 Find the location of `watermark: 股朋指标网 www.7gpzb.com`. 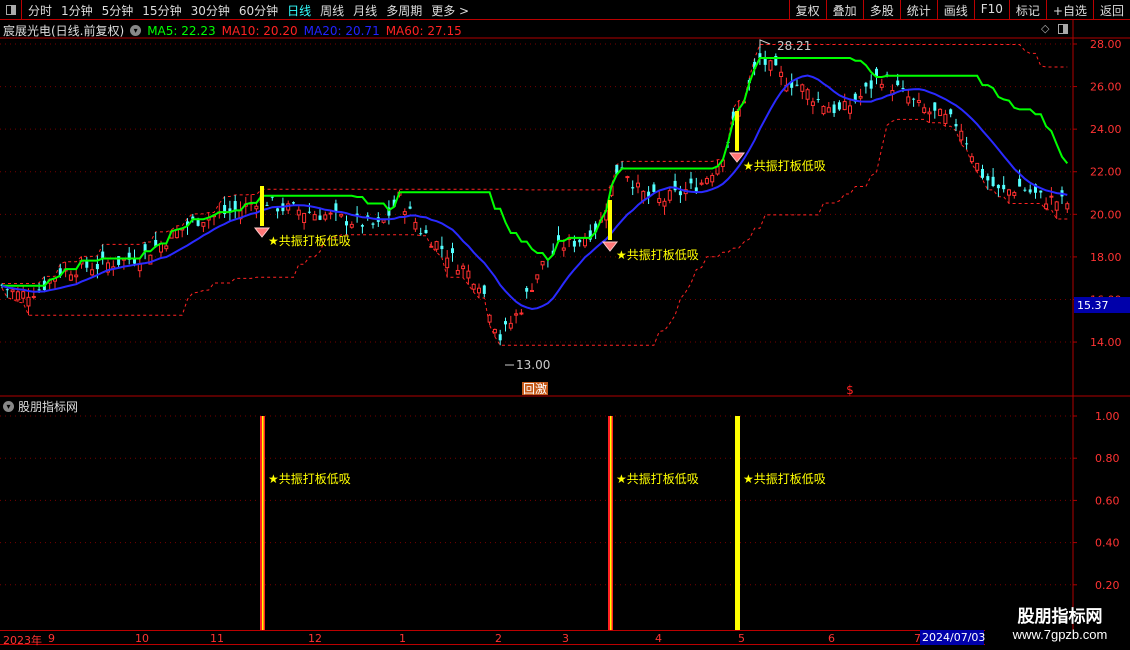

watermark: 股朋指标网 www.7gpzb.com is located at coordinates (1060, 622).